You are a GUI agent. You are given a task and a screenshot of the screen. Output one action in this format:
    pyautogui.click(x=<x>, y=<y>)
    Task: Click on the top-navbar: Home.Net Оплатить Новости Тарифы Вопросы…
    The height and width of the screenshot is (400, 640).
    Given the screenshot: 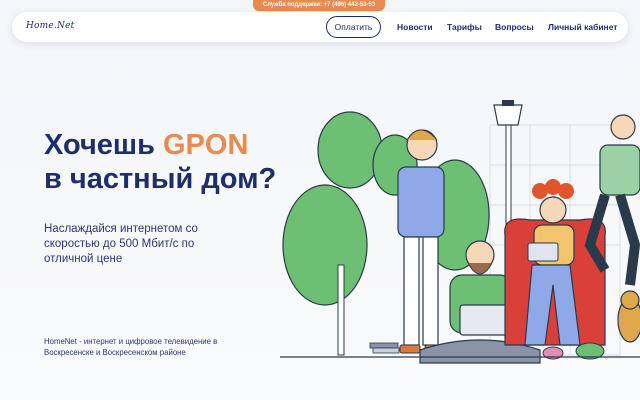 What is the action you would take?
    pyautogui.click(x=320, y=27)
    